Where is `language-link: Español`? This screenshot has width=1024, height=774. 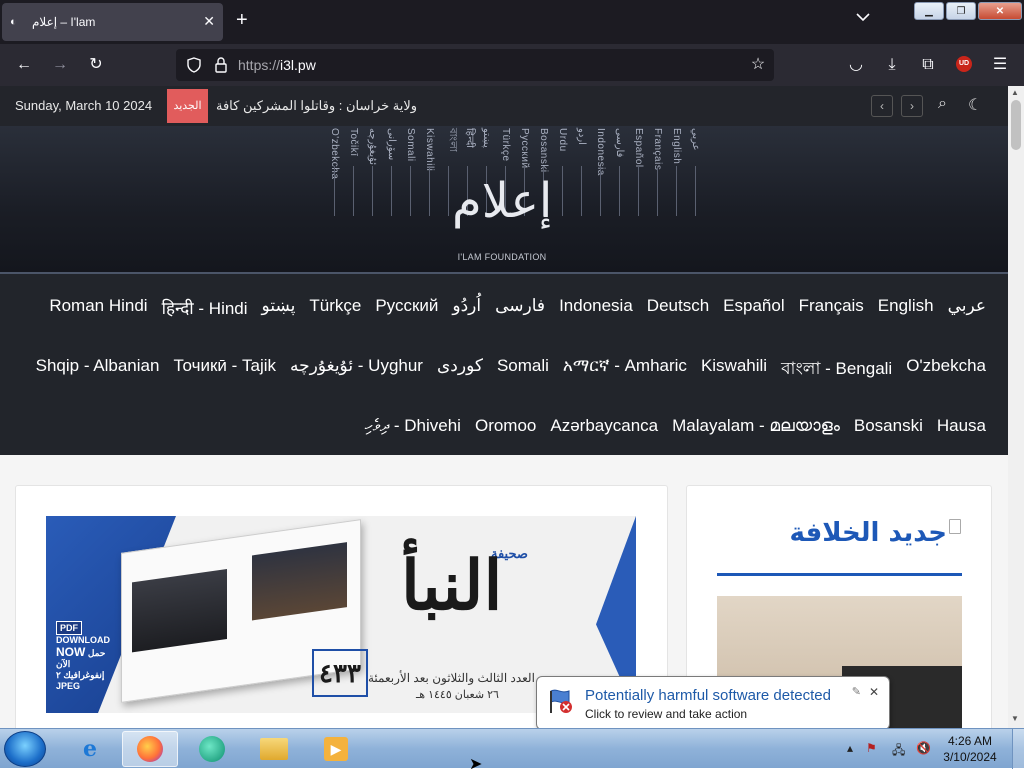 language-link: Español is located at coordinates (753, 307).